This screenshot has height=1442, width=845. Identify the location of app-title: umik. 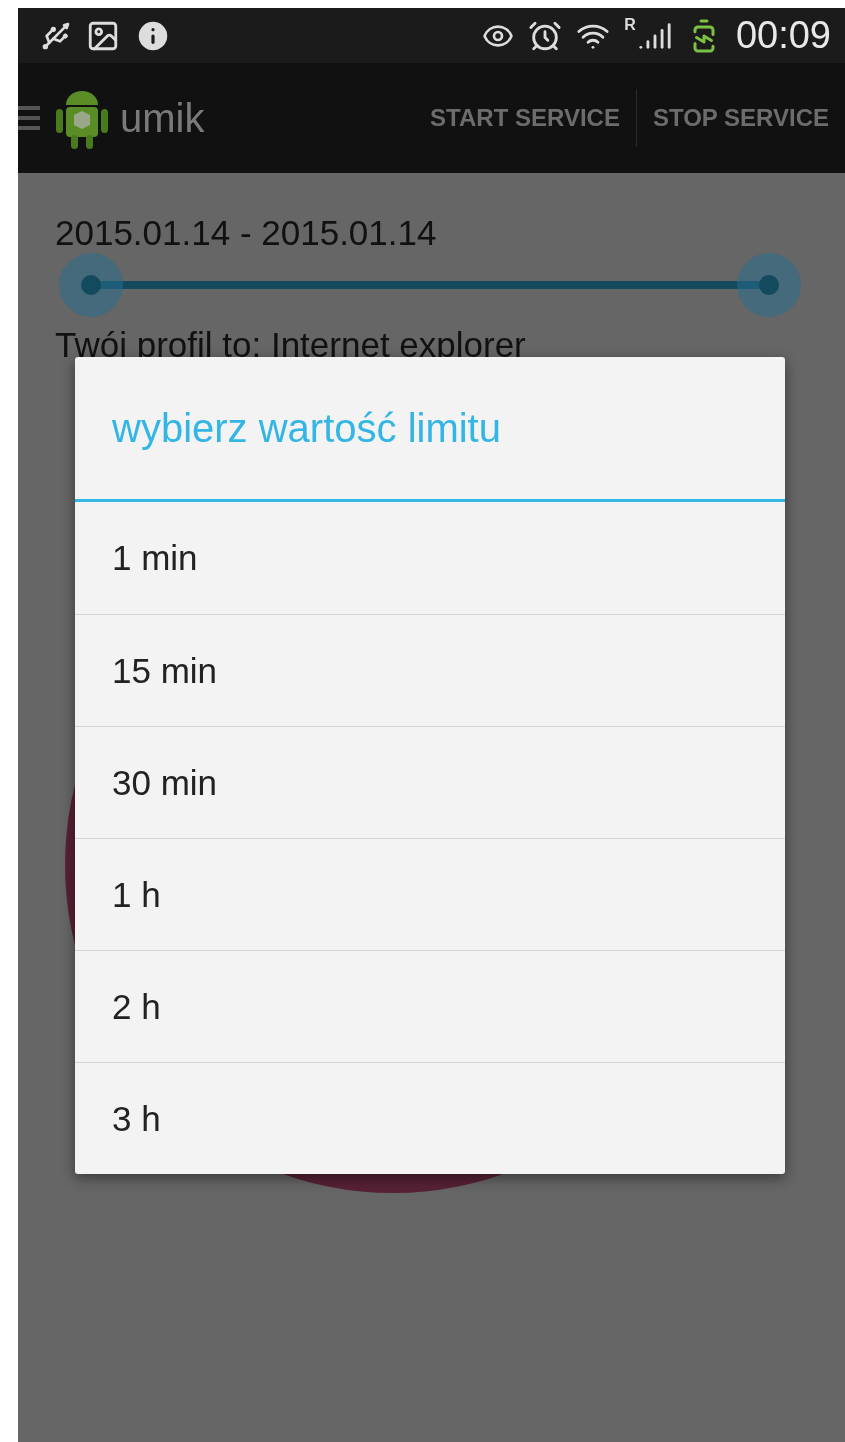
(162, 118).